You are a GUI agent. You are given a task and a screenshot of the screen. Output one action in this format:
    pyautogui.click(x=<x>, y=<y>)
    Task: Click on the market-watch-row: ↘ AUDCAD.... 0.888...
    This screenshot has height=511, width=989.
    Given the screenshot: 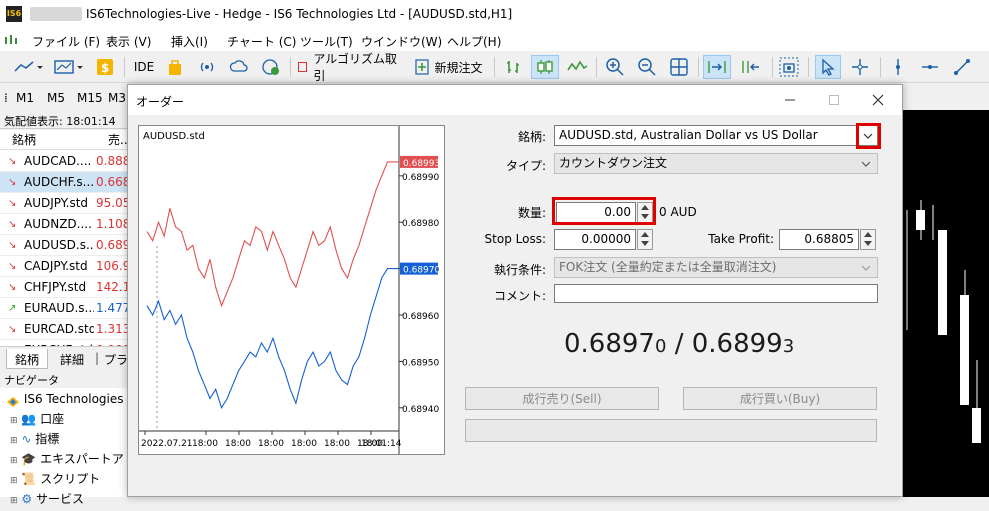 What is the action you would take?
    pyautogui.click(x=63, y=161)
    